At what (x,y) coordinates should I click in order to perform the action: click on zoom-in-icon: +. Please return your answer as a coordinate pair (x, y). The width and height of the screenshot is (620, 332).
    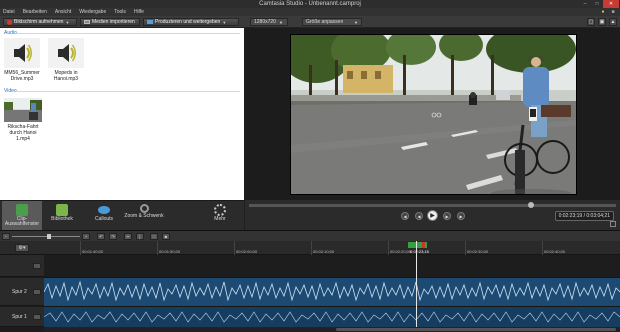
    Looking at the image, I should click on (86, 236).